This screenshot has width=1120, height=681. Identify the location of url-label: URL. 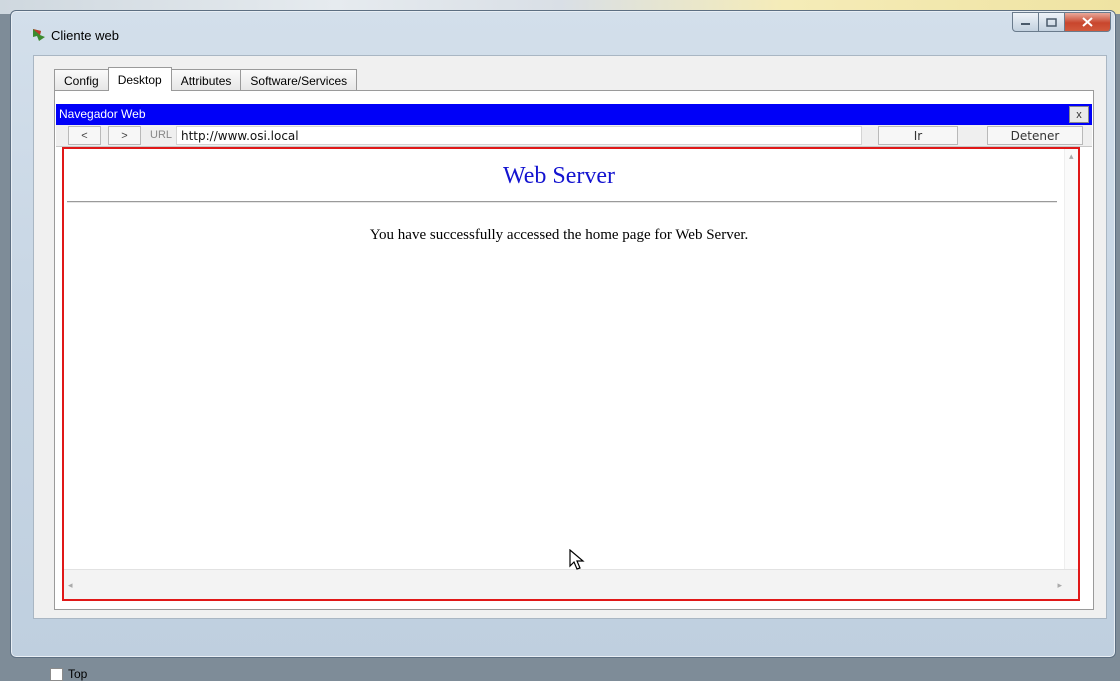
(161, 135).